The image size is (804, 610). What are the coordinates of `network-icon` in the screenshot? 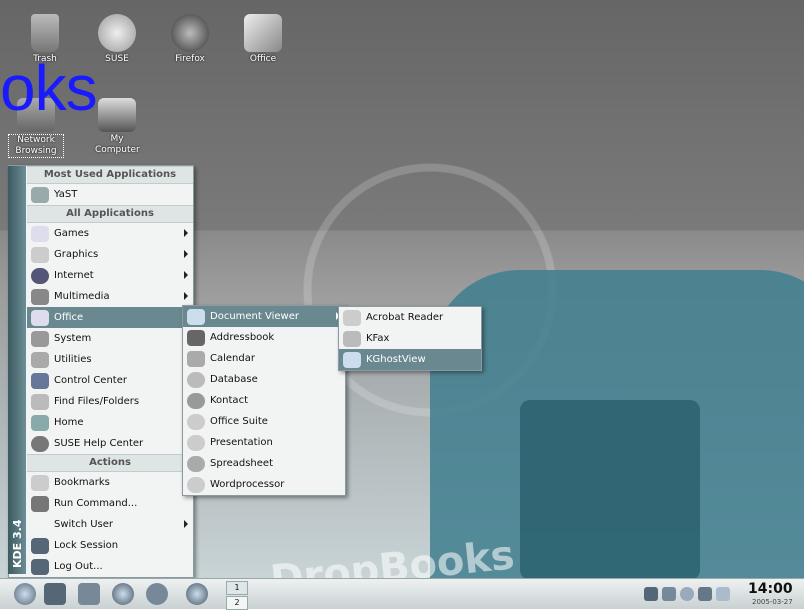 It's located at (157, 594).